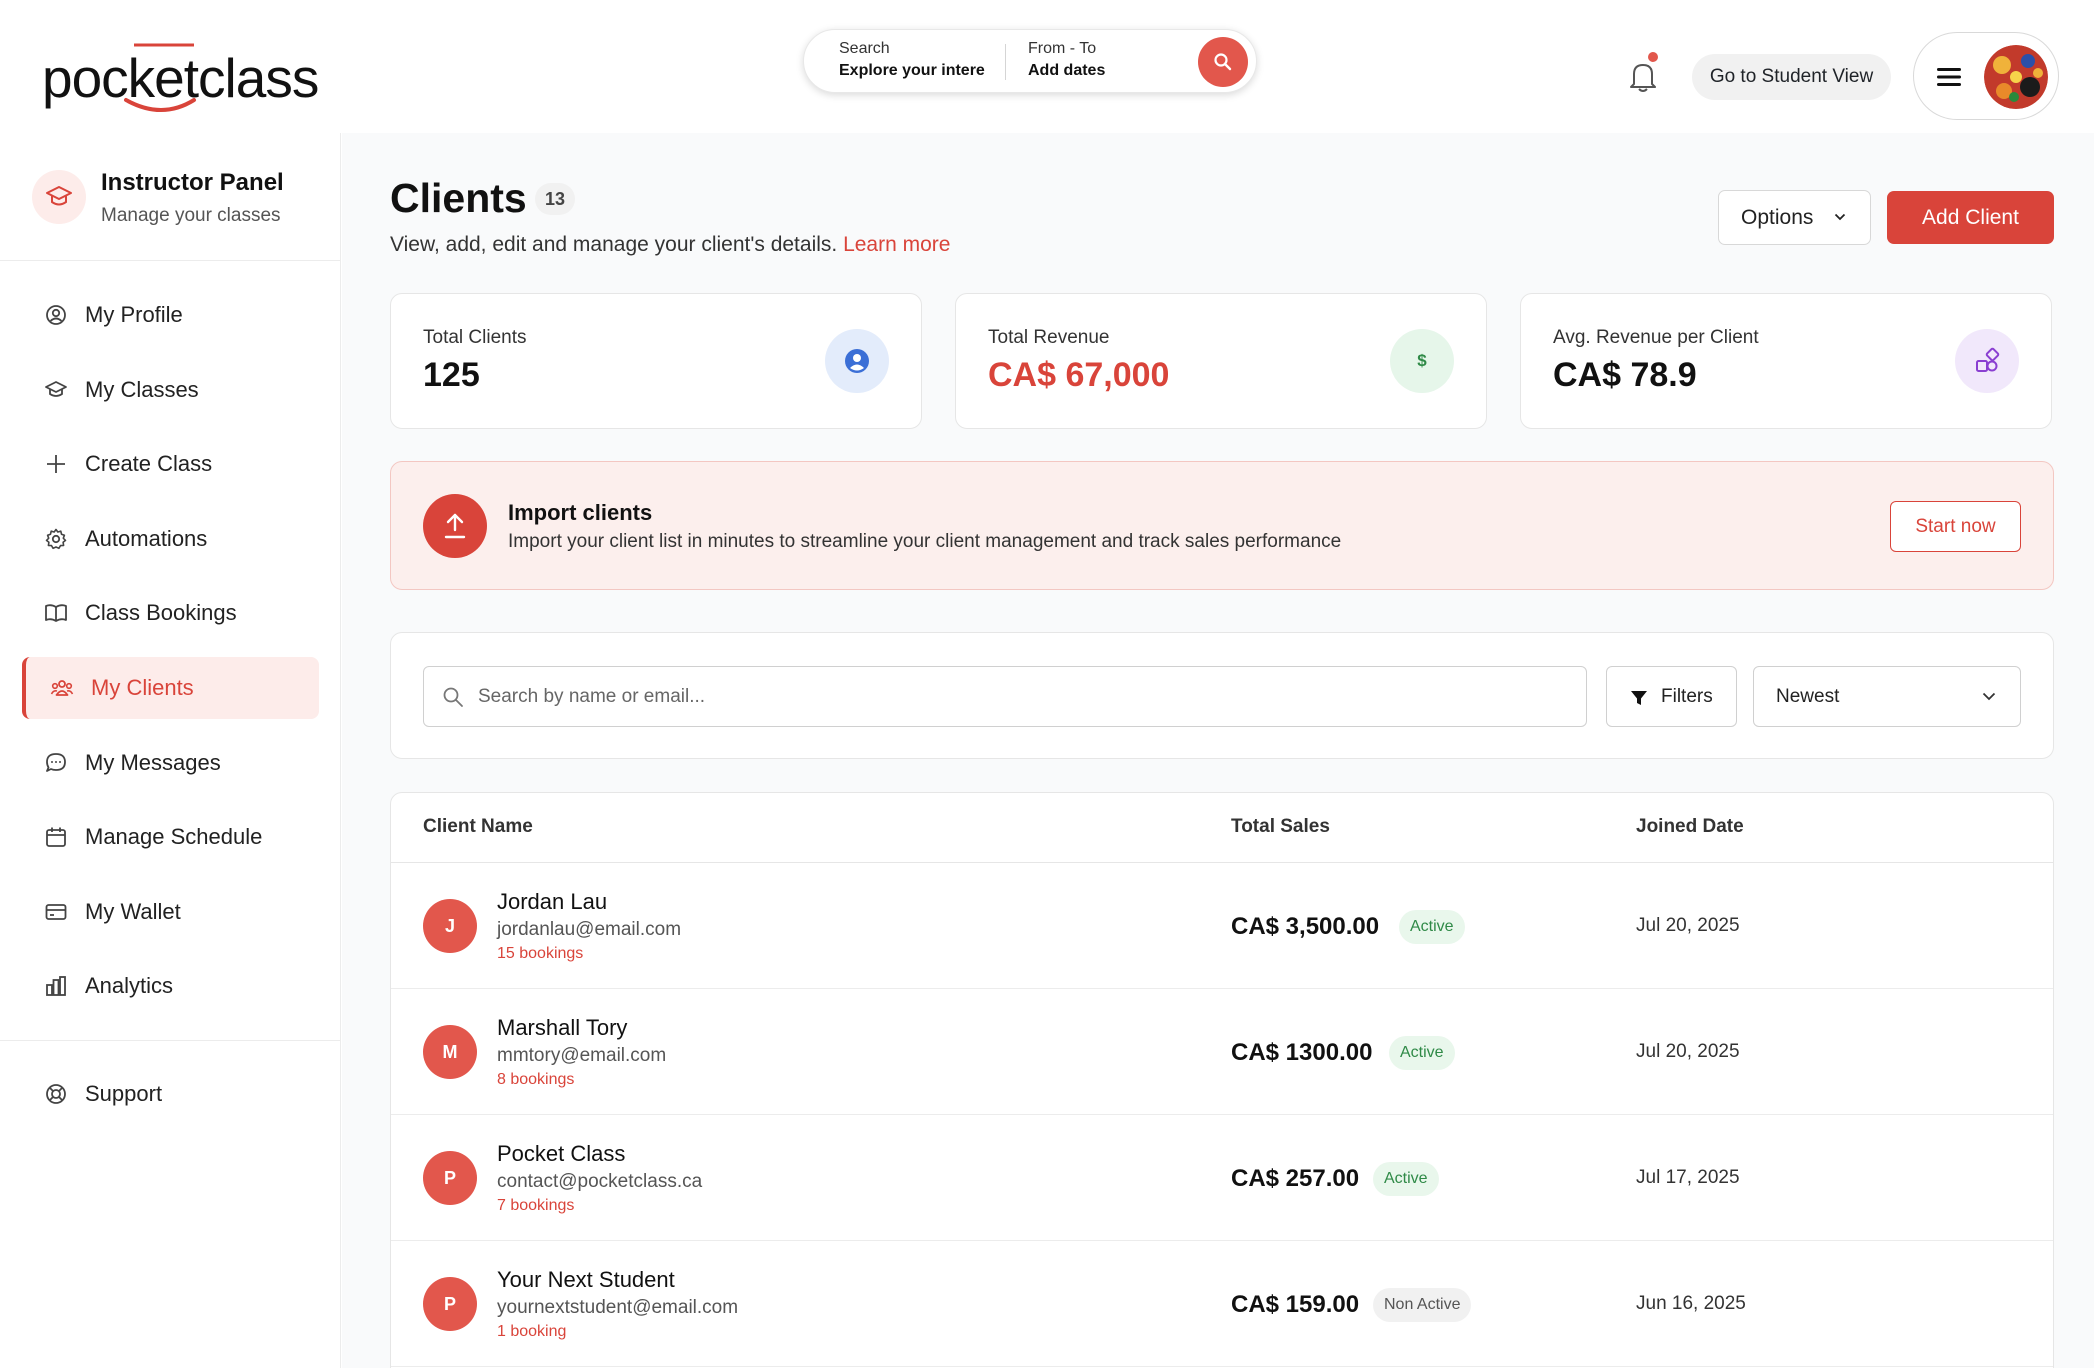 The height and width of the screenshot is (1368, 2094). I want to click on stat-value: CA$ 67,000, so click(1079, 375).